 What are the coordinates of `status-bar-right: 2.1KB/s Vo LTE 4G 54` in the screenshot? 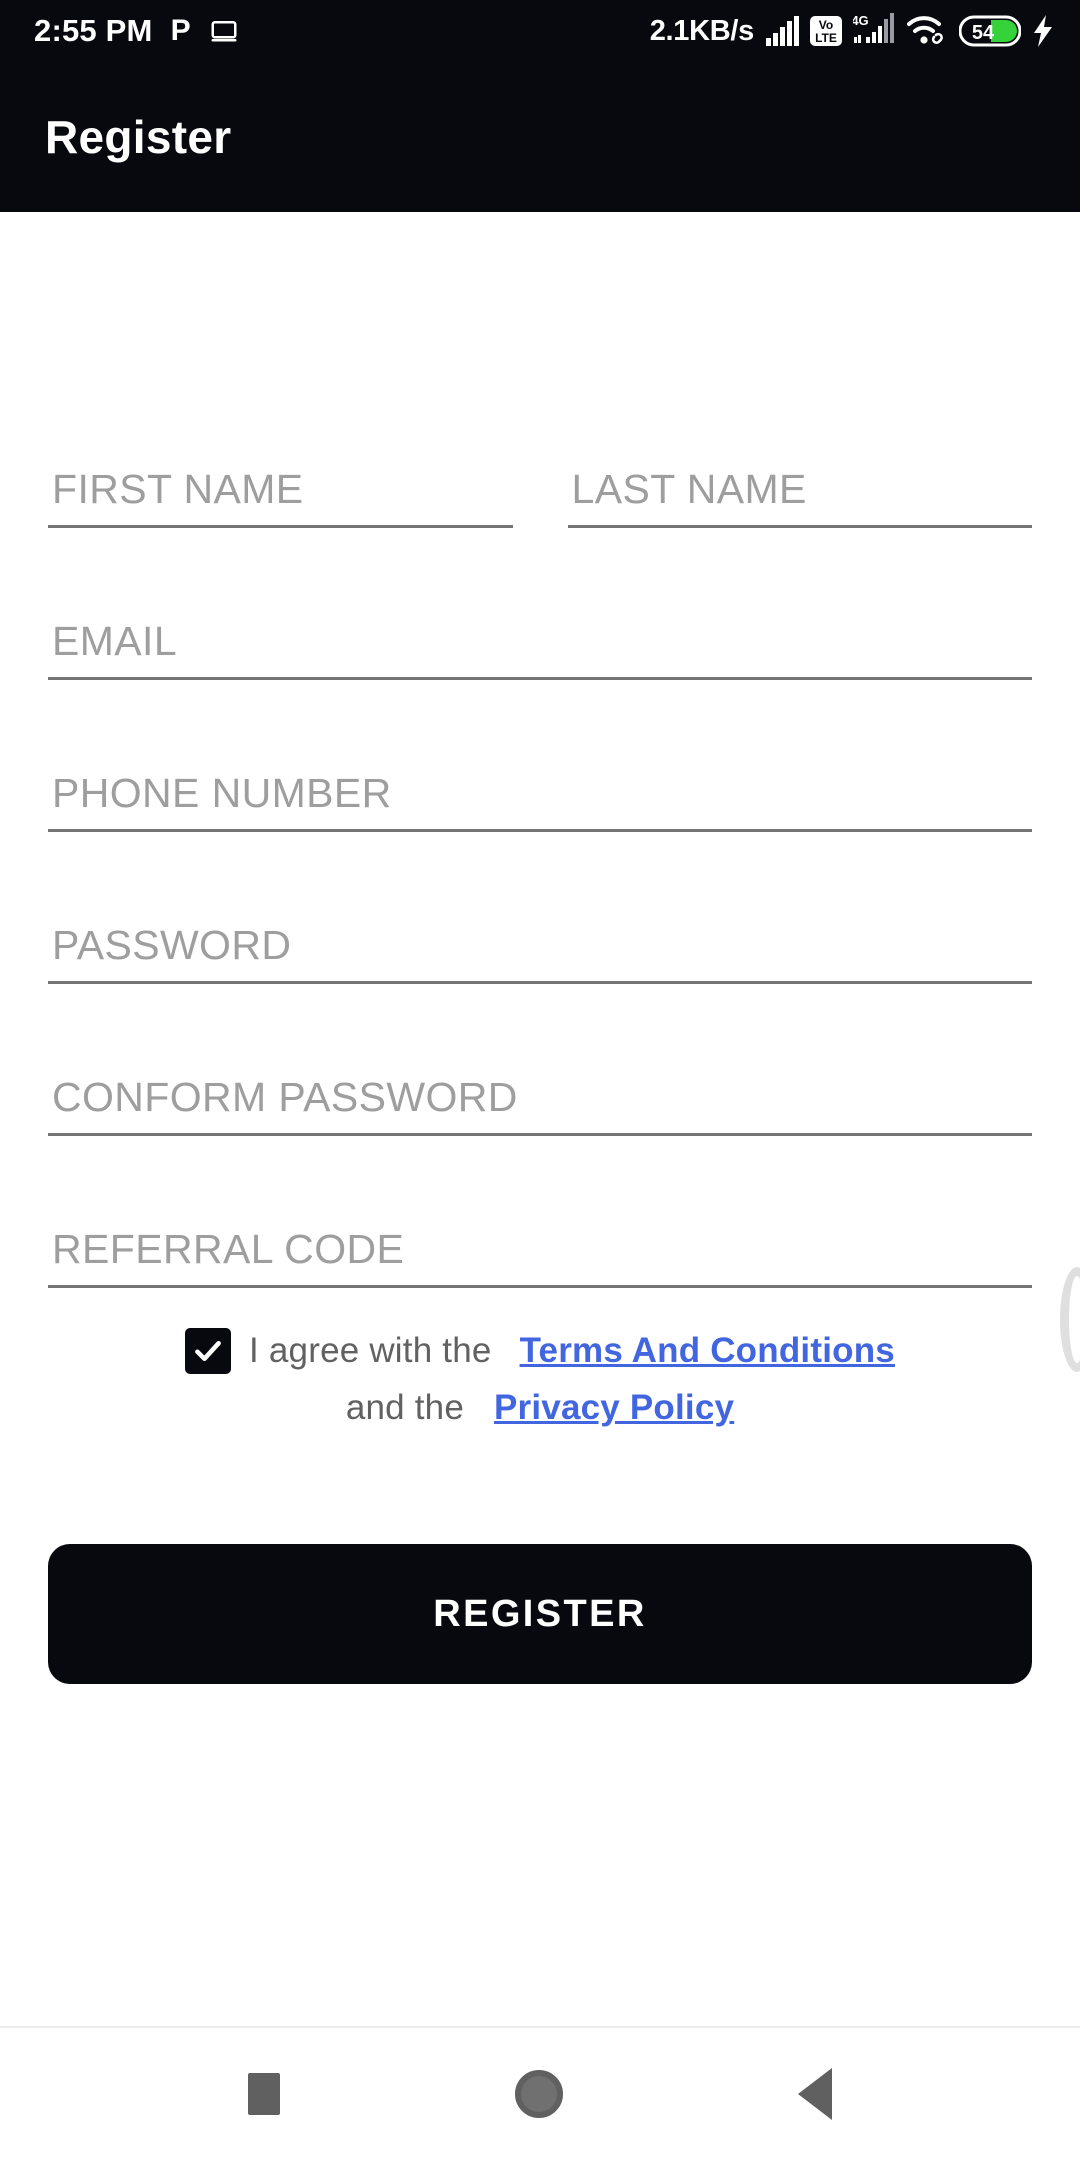 It's located at (852, 31).